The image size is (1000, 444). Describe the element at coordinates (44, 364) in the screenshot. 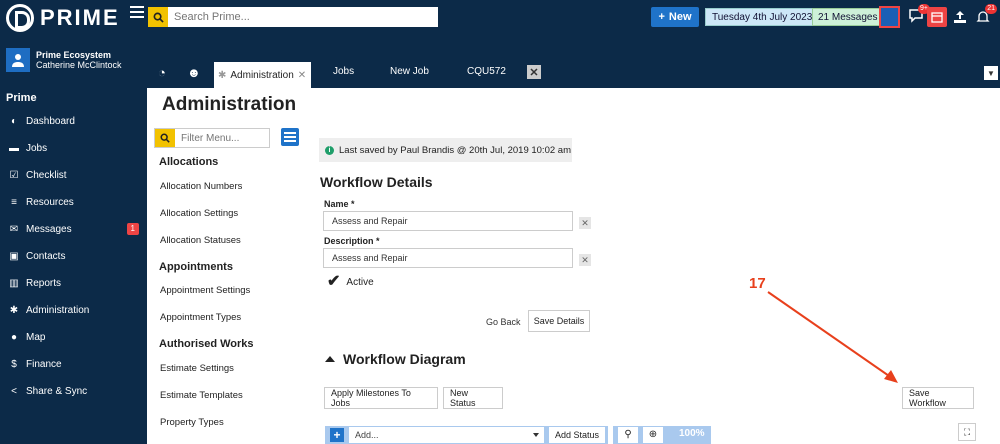

I see `sidebar-item-label: Finance` at that location.